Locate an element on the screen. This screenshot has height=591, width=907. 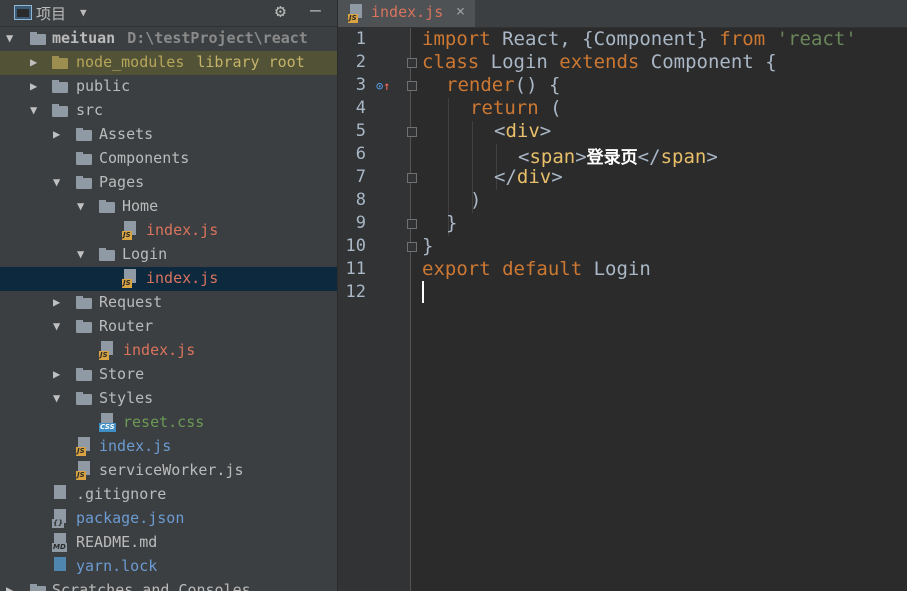
line-number: 10 is located at coordinates (355, 246).